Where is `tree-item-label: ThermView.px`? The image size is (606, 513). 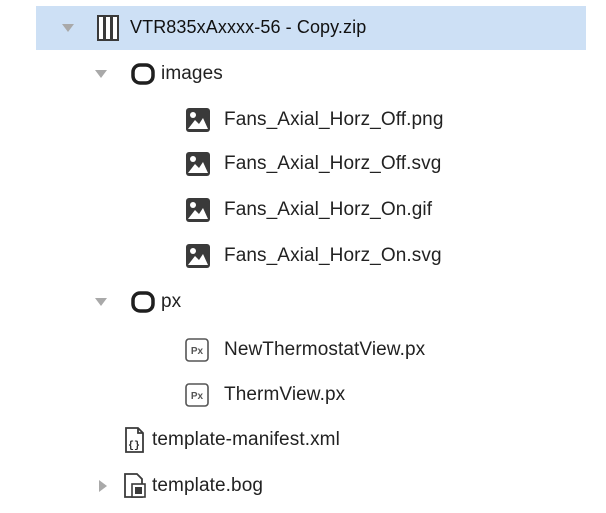
tree-item-label: ThermView.px is located at coordinates (285, 394).